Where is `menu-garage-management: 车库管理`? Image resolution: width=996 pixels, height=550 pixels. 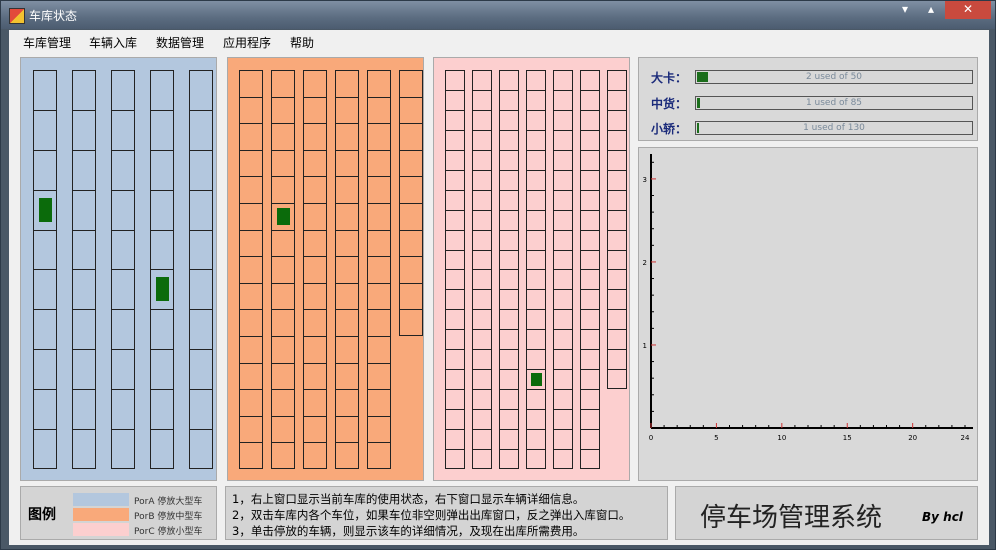
menu-garage-management: 车库管理 is located at coordinates (47, 42).